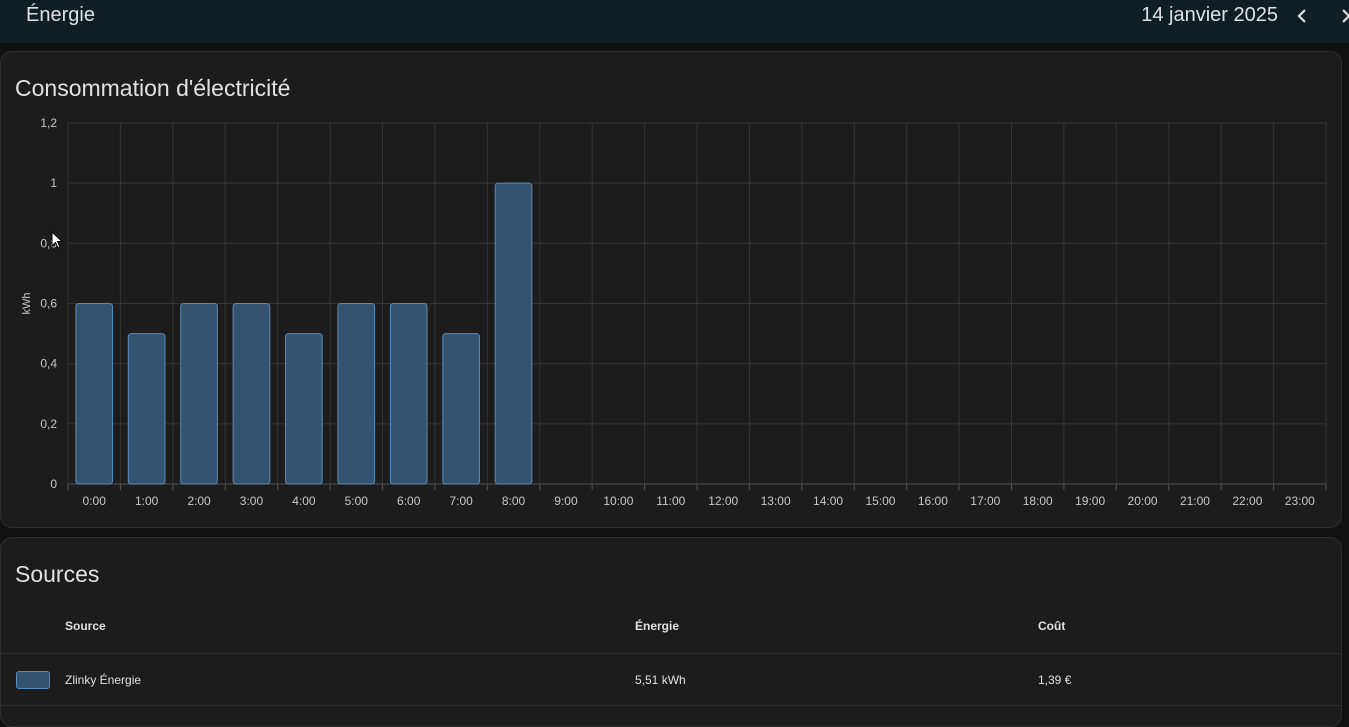  I want to click on column-header-energy: Énergie, so click(657, 626).